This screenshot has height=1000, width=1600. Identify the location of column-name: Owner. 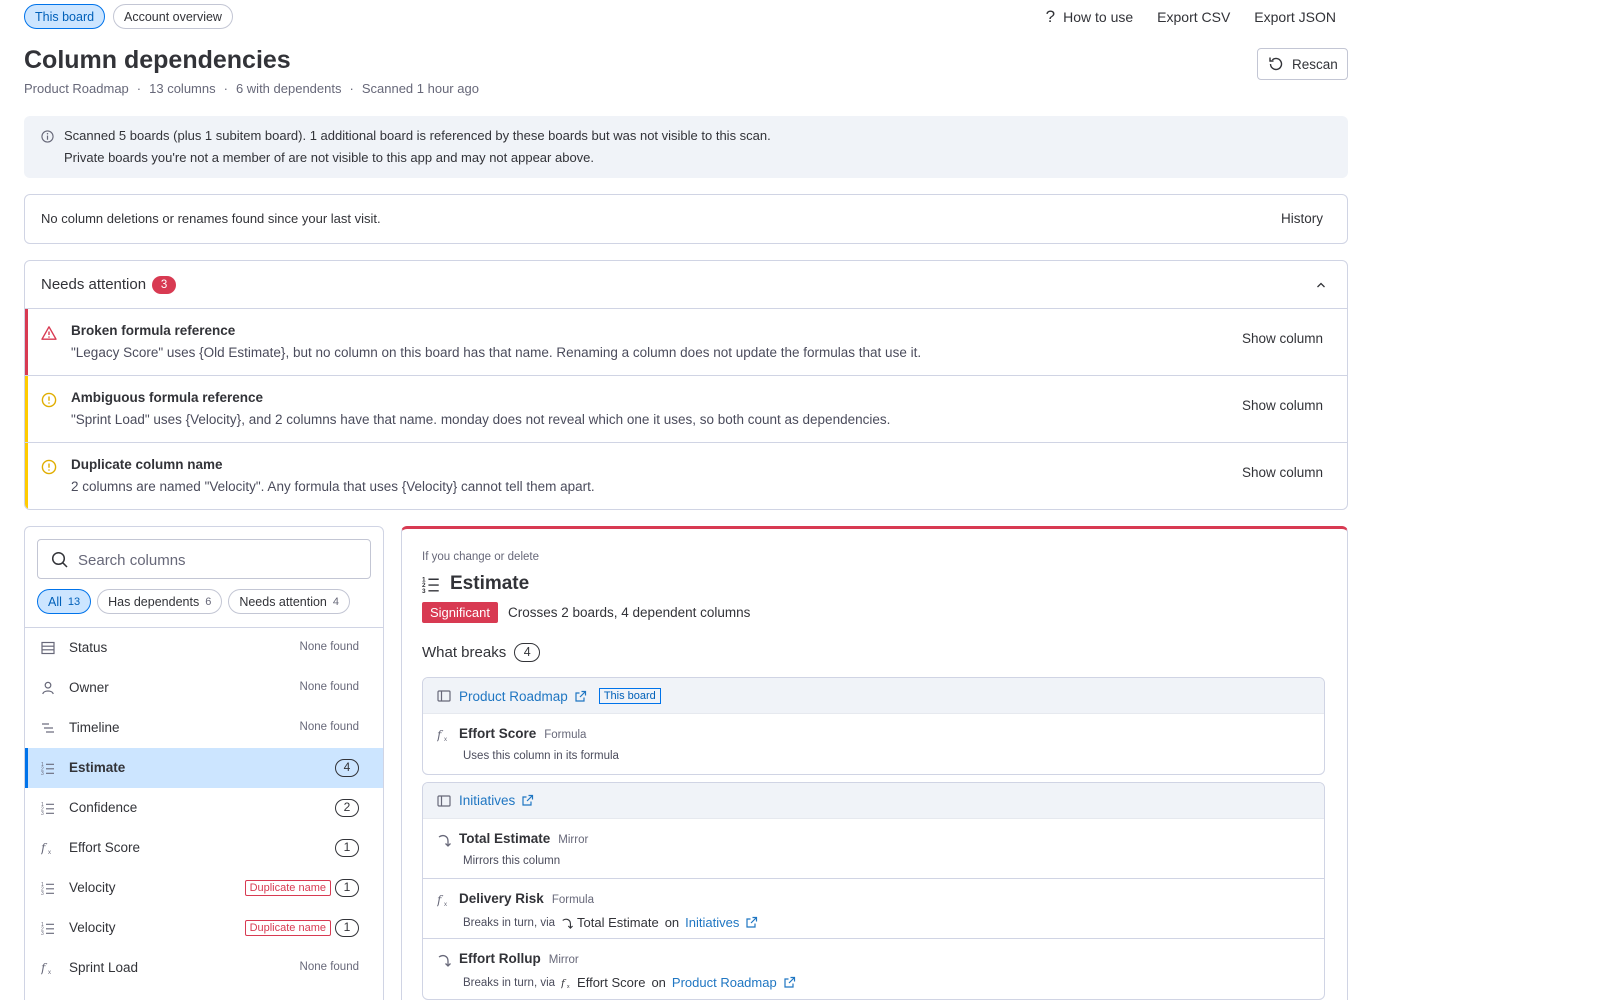
(89, 687).